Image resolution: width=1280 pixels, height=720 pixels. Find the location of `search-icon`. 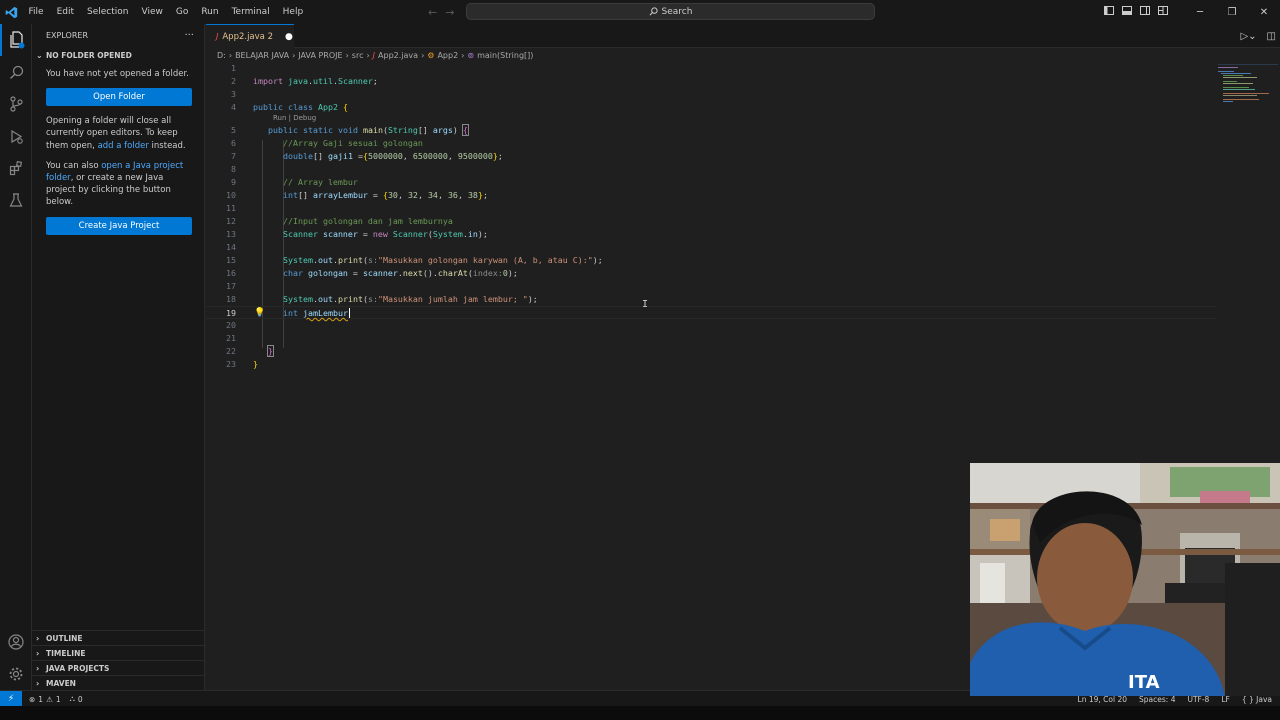

search-icon is located at coordinates (16, 72).